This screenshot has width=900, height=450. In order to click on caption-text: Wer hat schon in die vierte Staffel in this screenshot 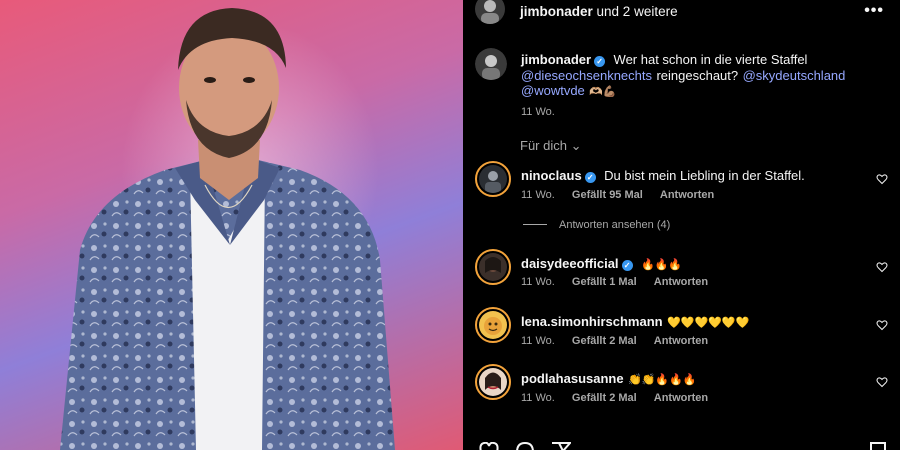, I will do `click(710, 59)`.